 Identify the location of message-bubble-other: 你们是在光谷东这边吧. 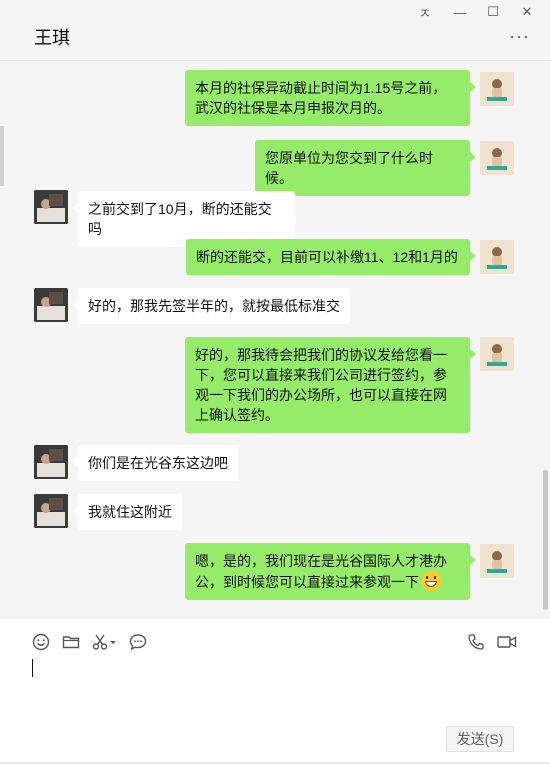
(155, 463).